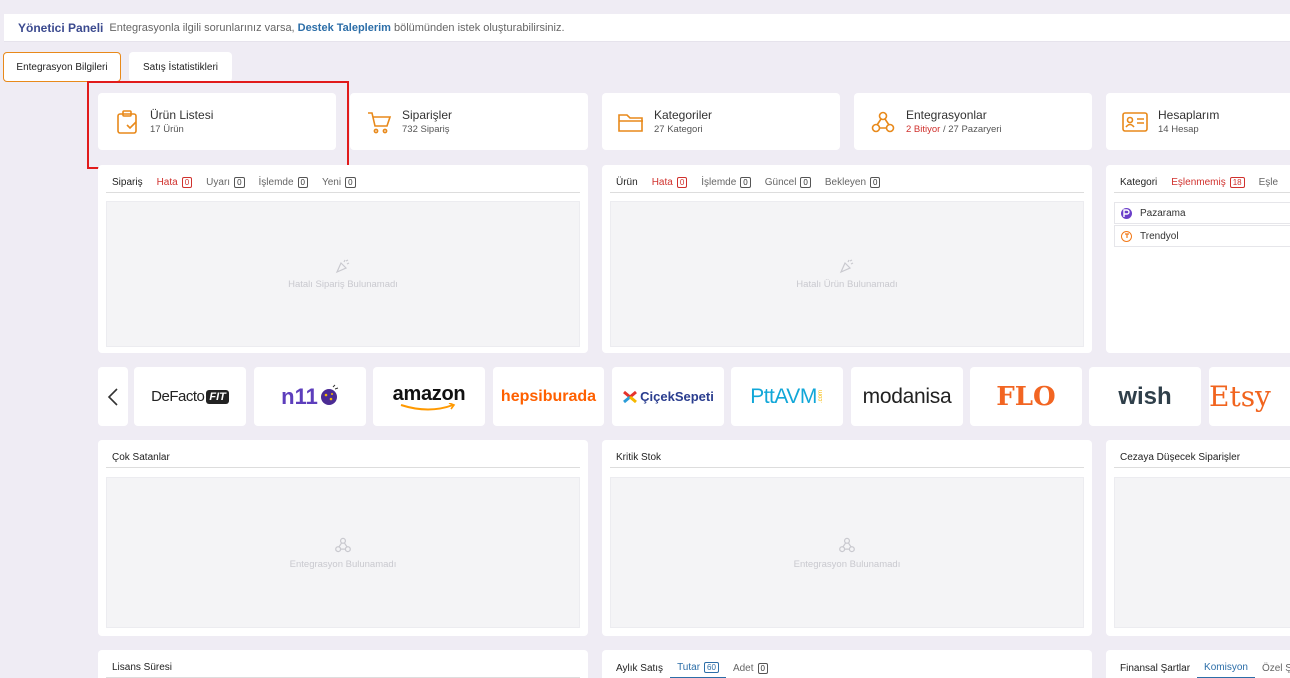 The height and width of the screenshot is (678, 1290). I want to click on logo-text: Etsy, so click(1240, 396).